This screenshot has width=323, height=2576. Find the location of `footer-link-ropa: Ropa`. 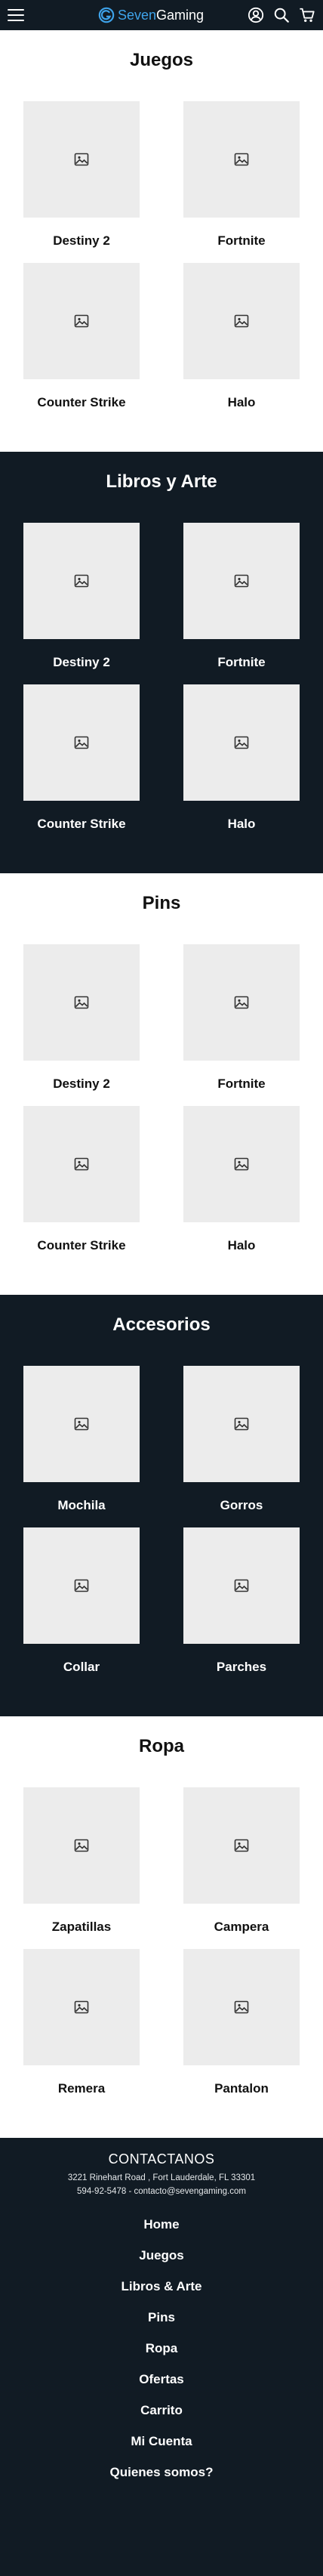

footer-link-ropa: Ropa is located at coordinates (162, 2356).